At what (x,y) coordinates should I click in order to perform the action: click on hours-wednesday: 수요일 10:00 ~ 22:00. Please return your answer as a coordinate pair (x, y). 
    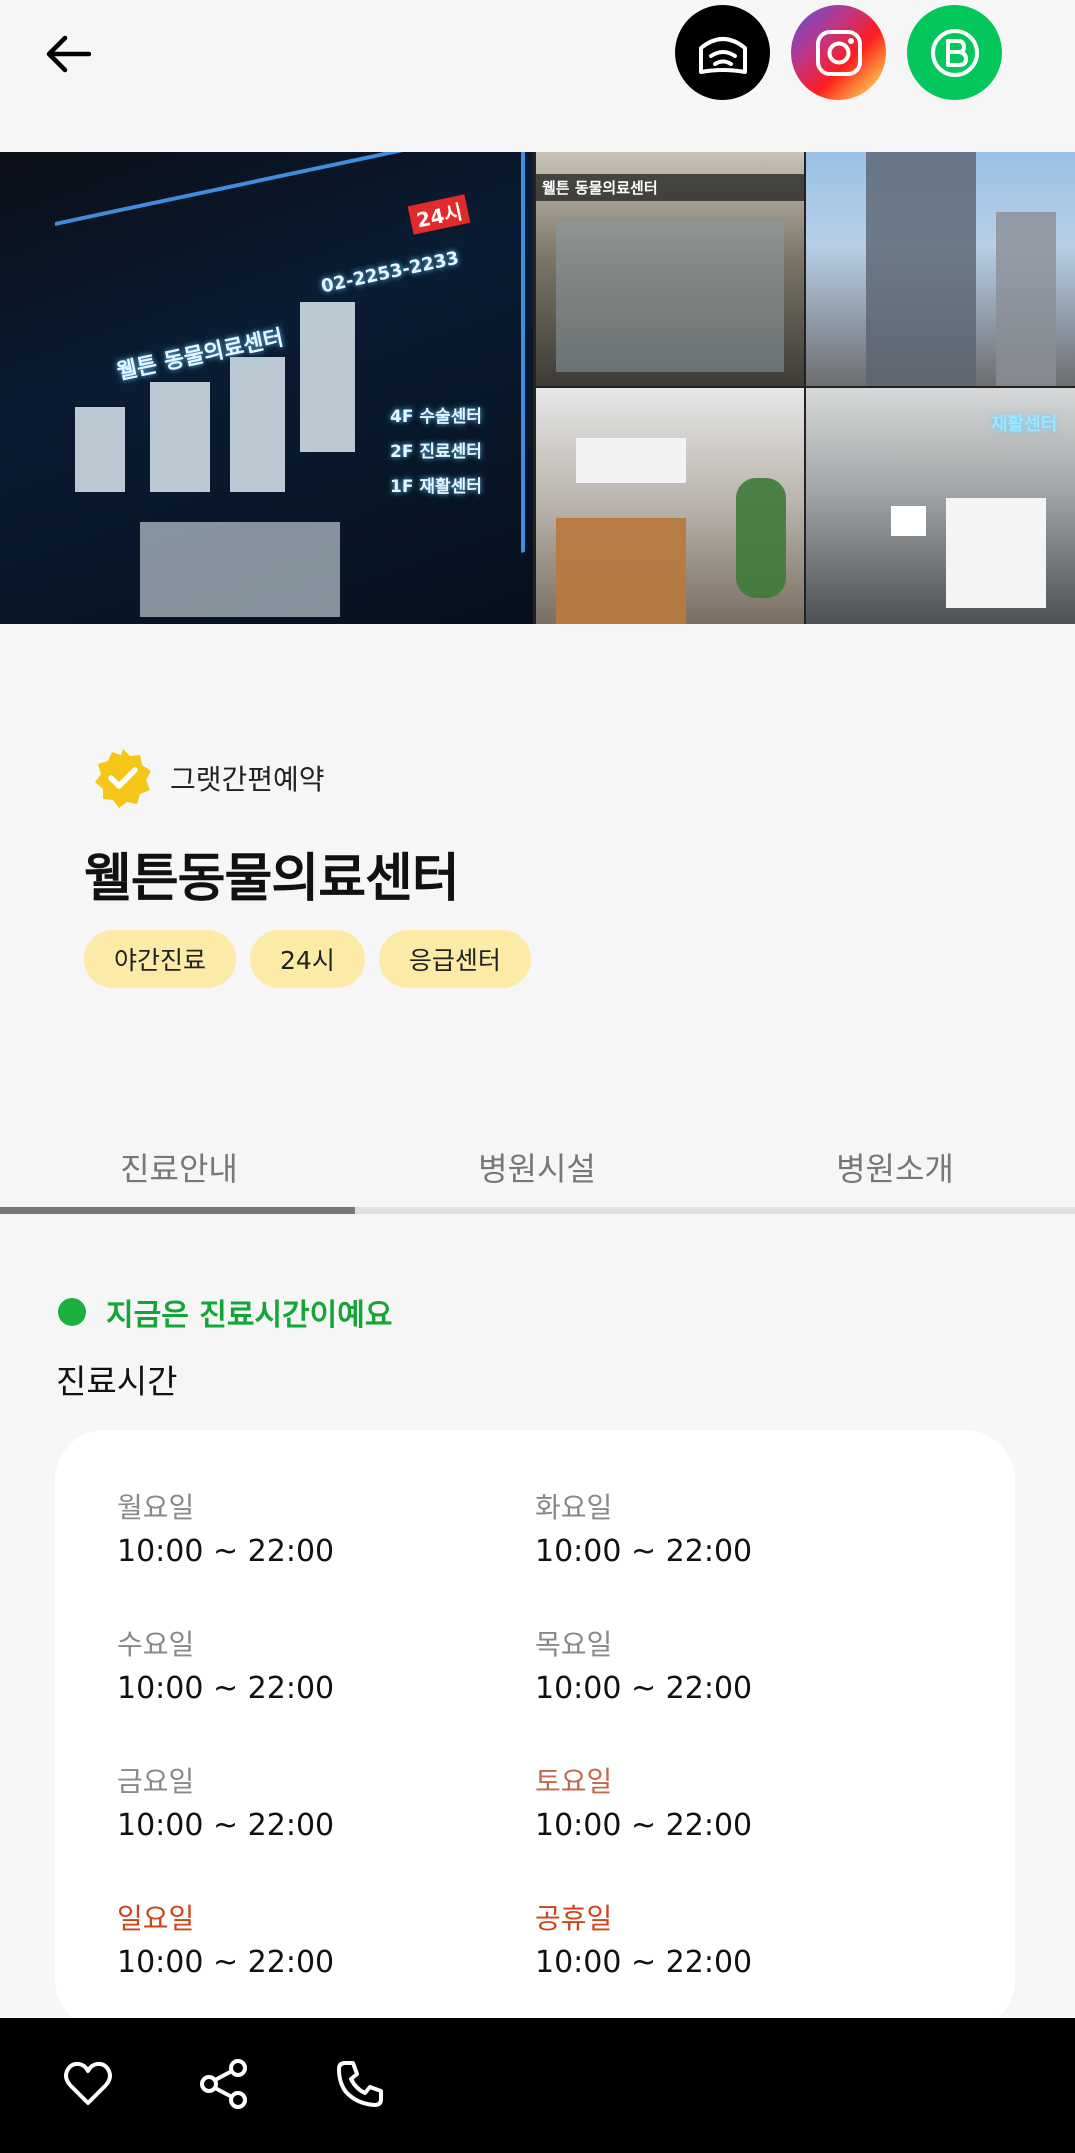
    Looking at the image, I should click on (225, 1664).